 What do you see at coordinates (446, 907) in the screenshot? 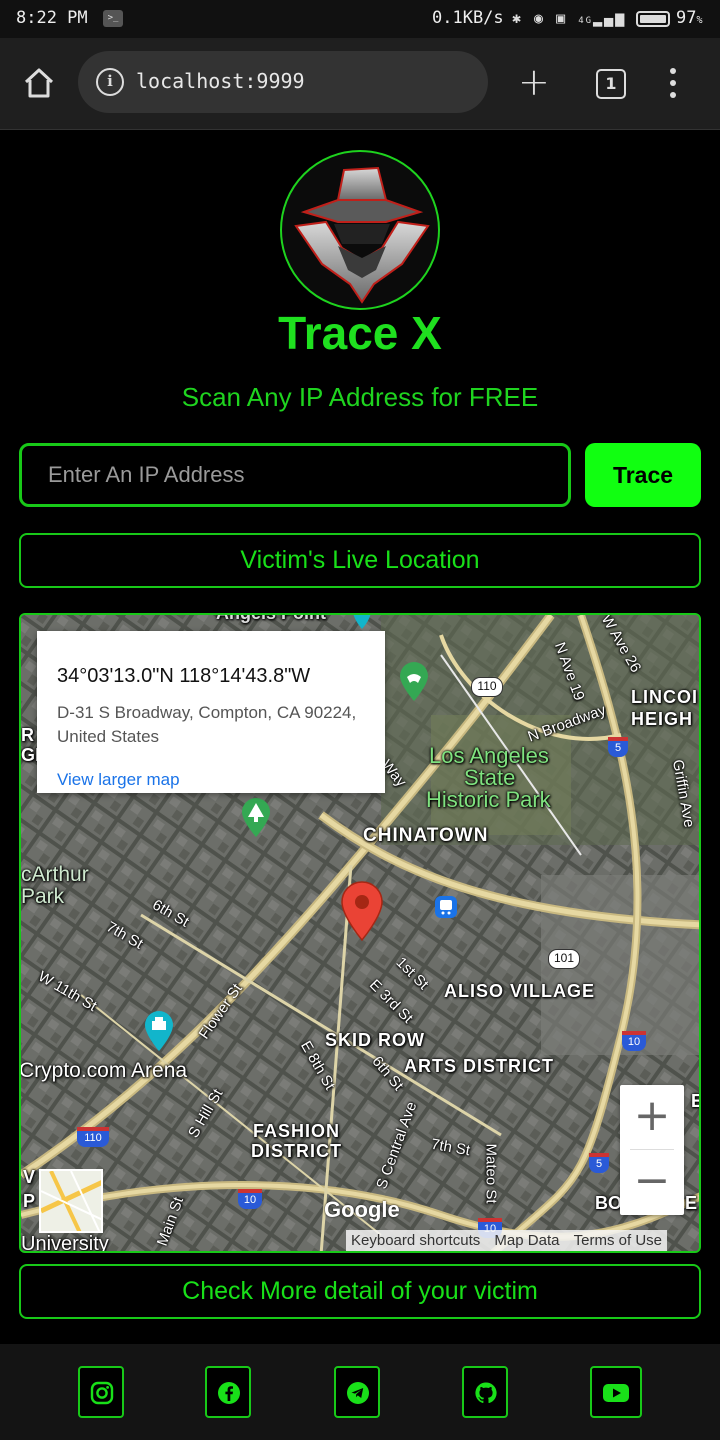
I see `transit-station-icon` at bounding box center [446, 907].